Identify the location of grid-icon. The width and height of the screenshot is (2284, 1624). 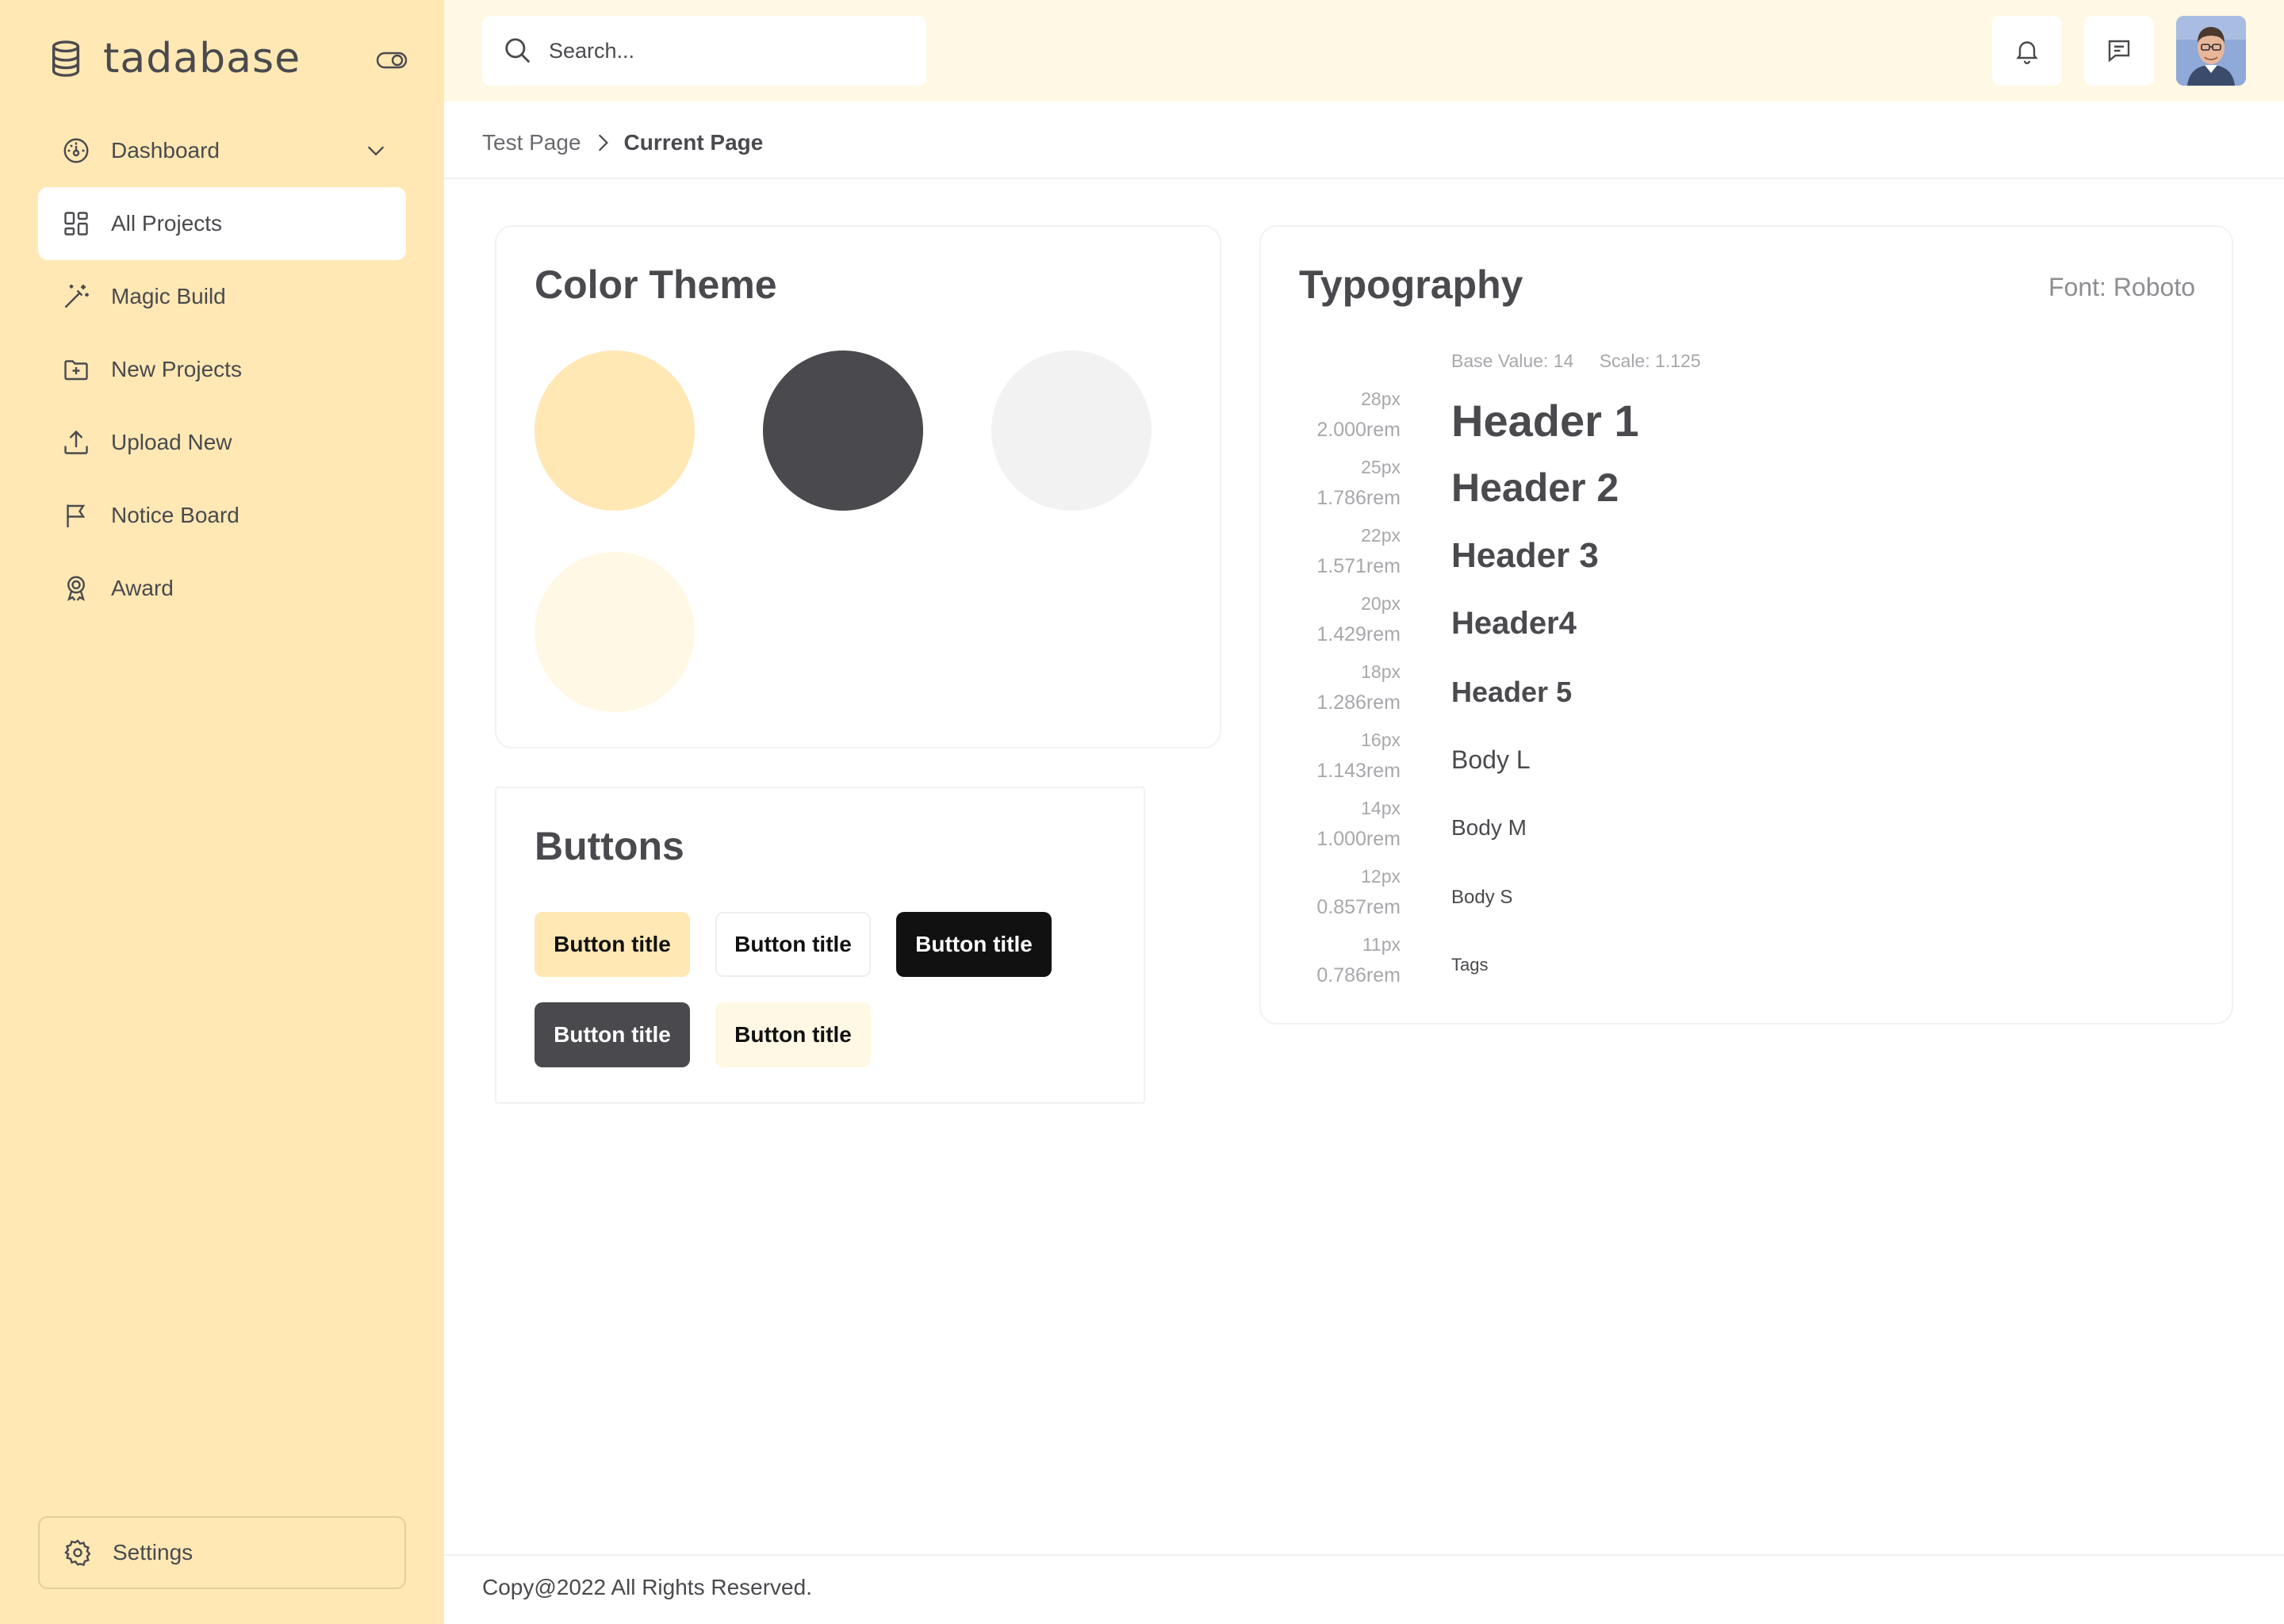
(76, 224).